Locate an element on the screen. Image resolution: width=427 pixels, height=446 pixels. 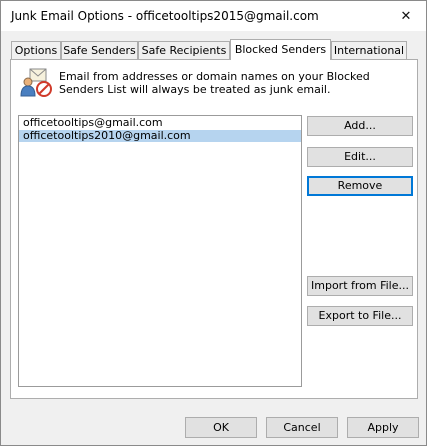
close-icon: ✕ is located at coordinates (406, 16).